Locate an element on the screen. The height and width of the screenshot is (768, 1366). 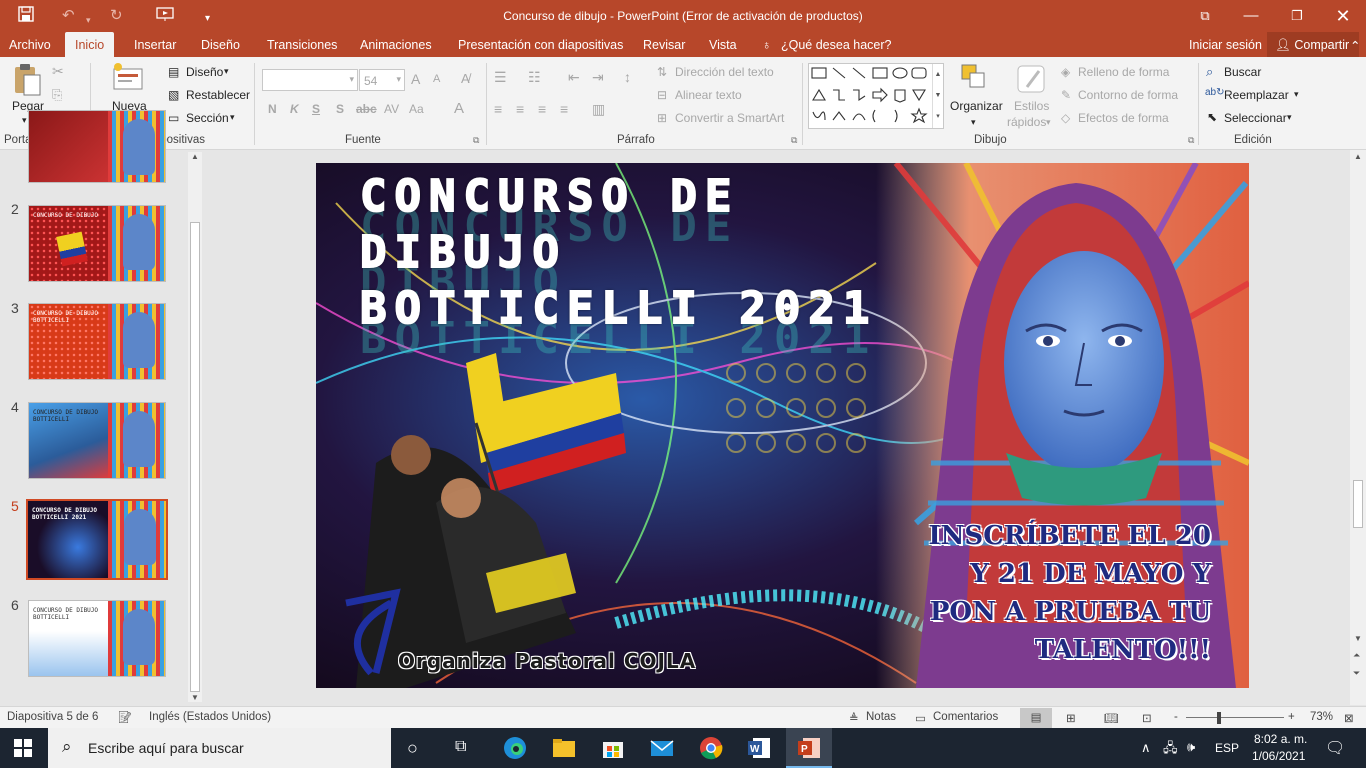
input-language: ESP is located at coordinates (1227, 748).